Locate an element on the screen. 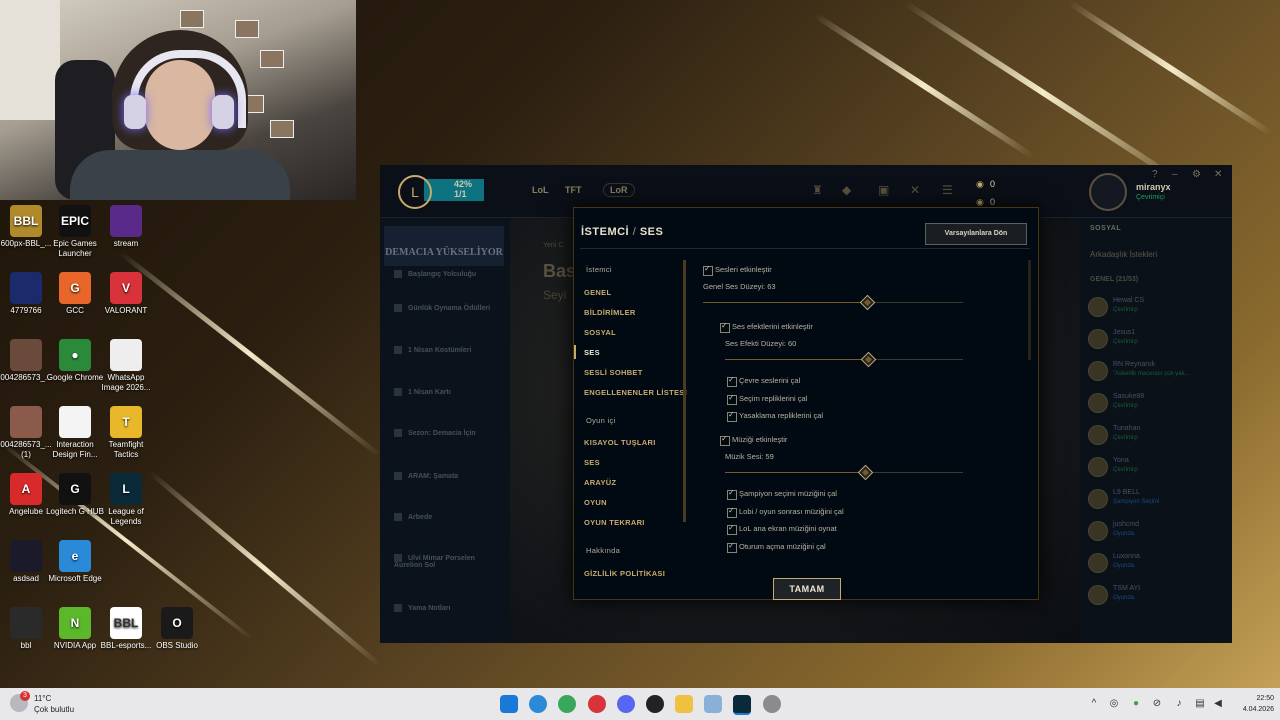 The image size is (1280, 720). nav-client-0: GENEL is located at coordinates (597, 292).